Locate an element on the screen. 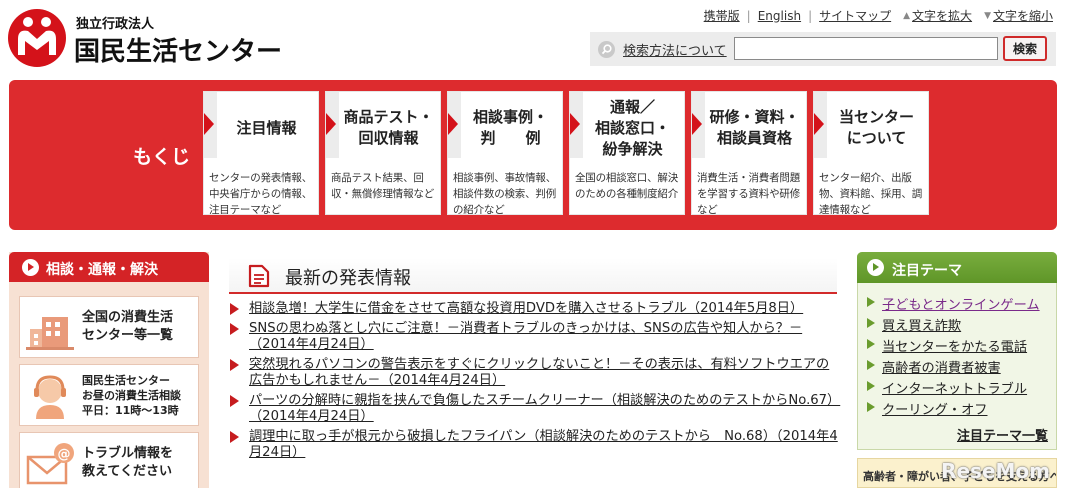  logo-name: 国民生活センター is located at coordinates (178, 52).